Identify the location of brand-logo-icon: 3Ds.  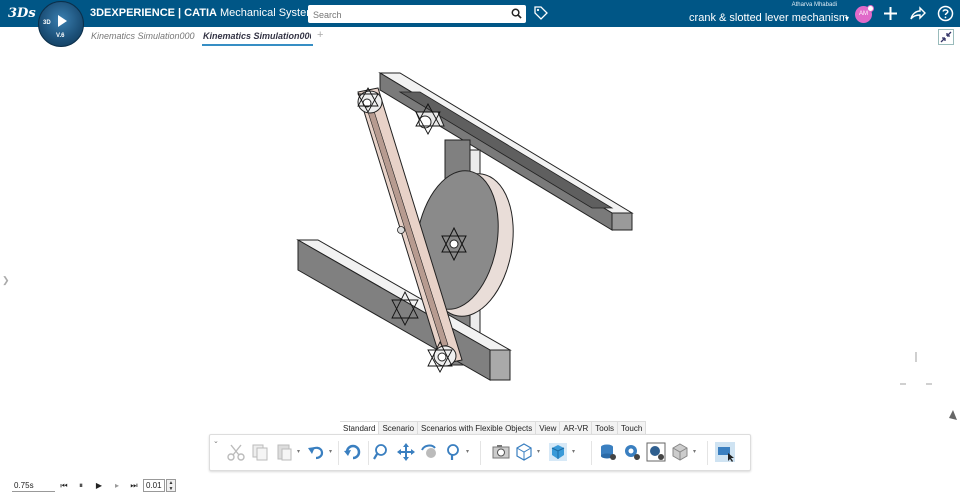
(22, 13).